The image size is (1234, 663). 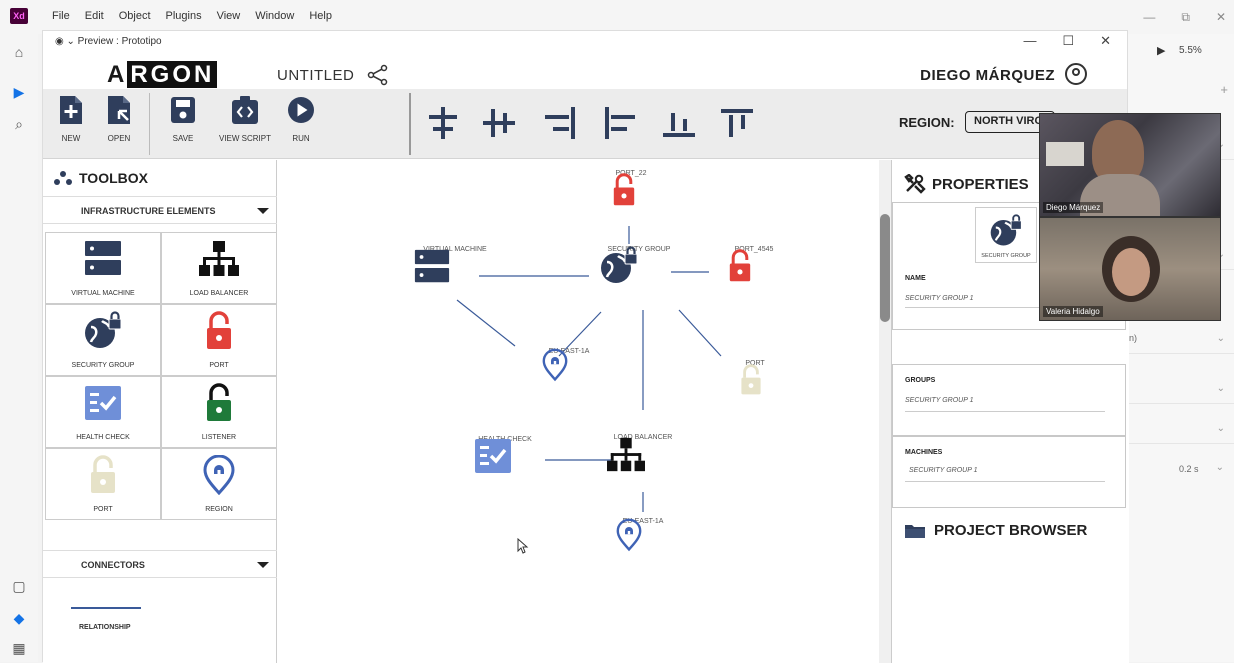 What do you see at coordinates (443, 123) in the screenshot?
I see `align-vertical-center-icon` at bounding box center [443, 123].